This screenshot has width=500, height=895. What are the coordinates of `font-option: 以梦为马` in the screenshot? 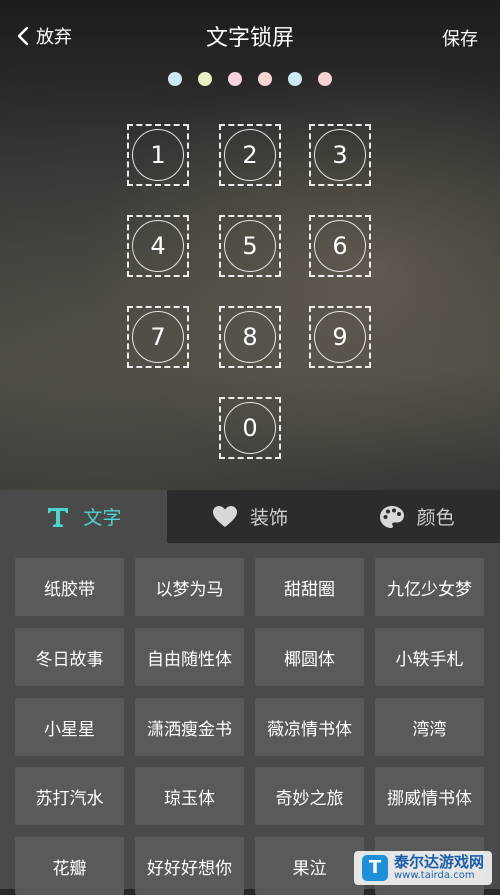 It's located at (189, 587).